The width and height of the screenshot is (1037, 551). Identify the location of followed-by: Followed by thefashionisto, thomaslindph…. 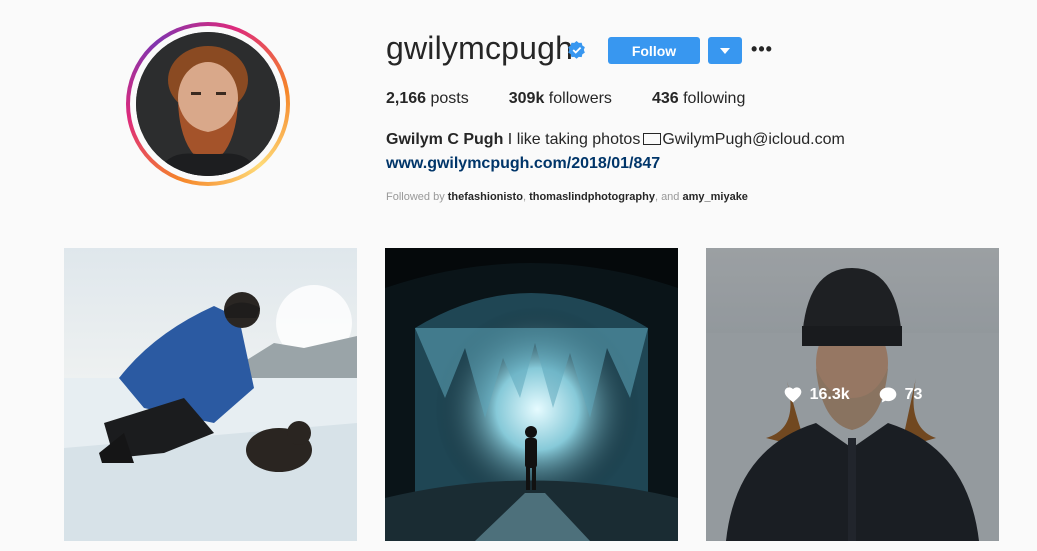
(567, 197).